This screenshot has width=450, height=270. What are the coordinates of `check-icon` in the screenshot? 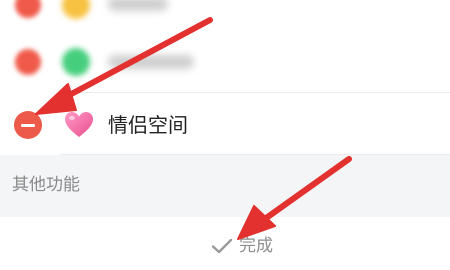 It's located at (222, 246).